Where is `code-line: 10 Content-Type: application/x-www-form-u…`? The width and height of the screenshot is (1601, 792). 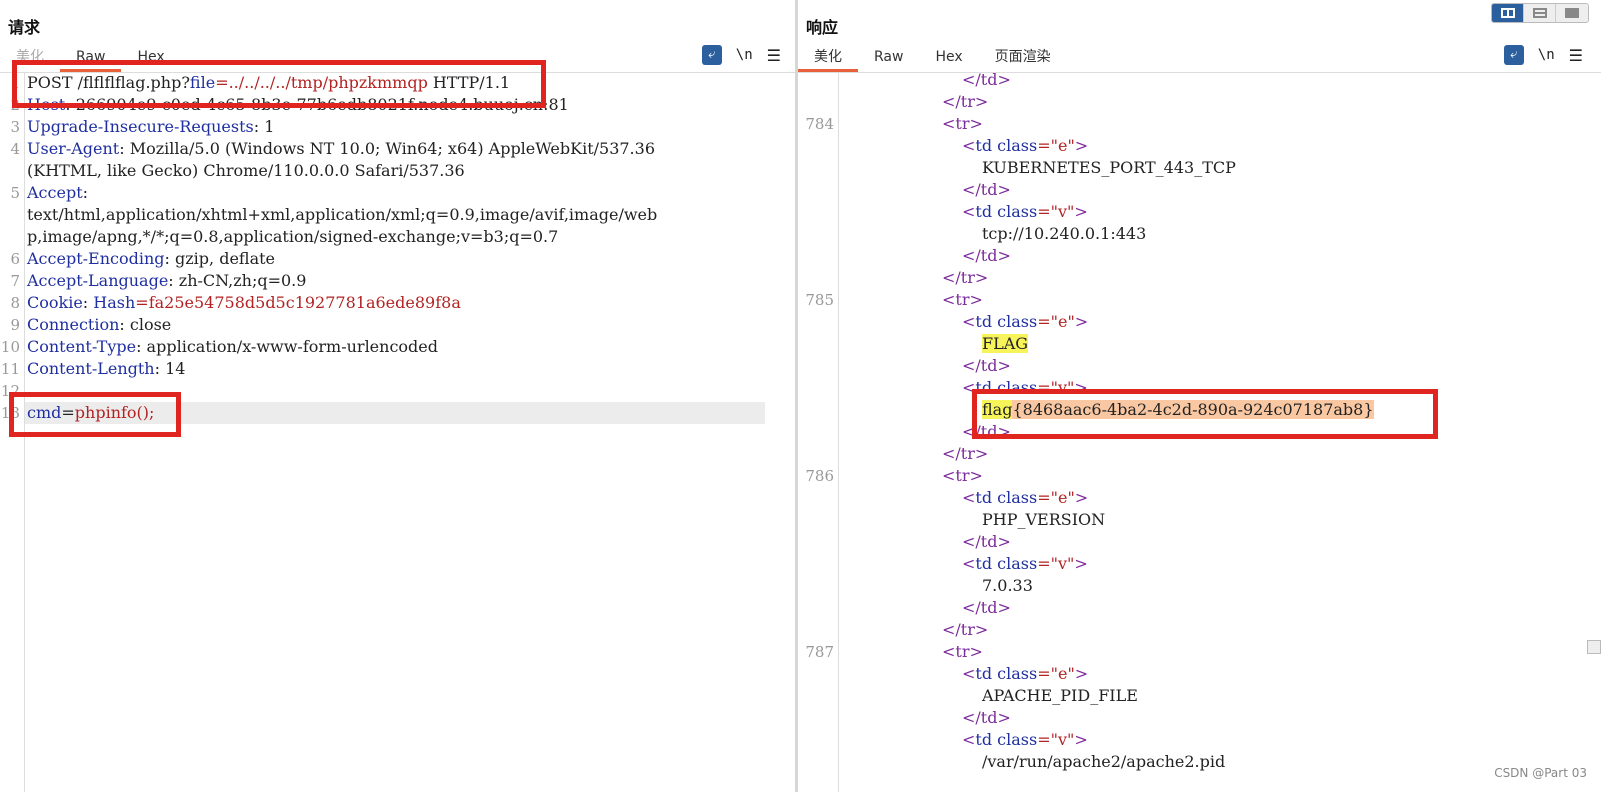 code-line: 10 Content-Type: application/x-www-form-u… is located at coordinates (397, 347).